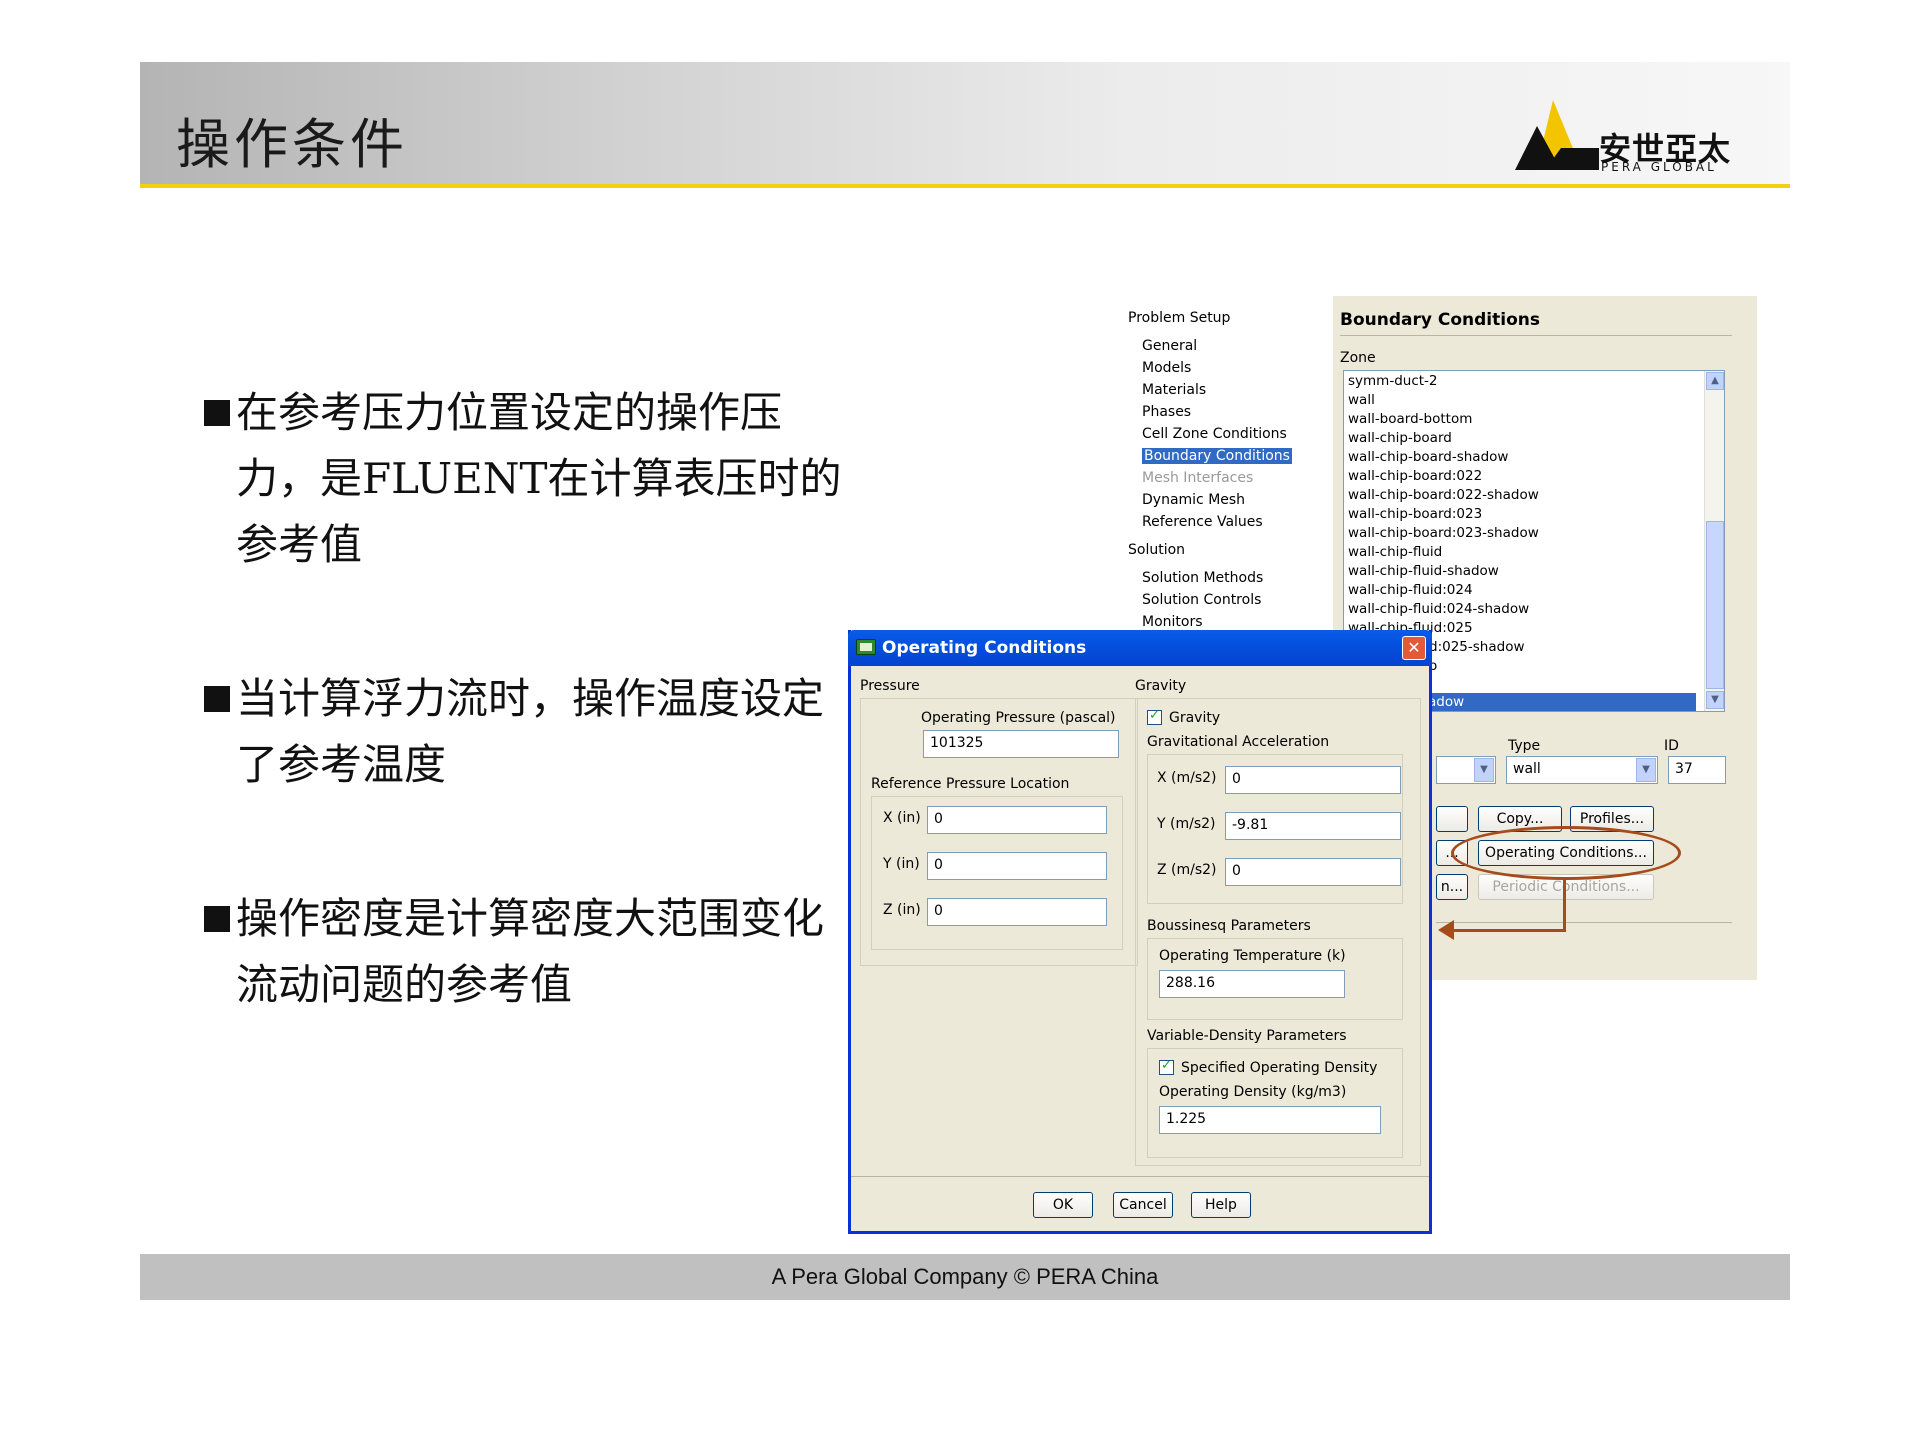  What do you see at coordinates (1063, 1205) in the screenshot?
I see `ok-button: OK` at bounding box center [1063, 1205].